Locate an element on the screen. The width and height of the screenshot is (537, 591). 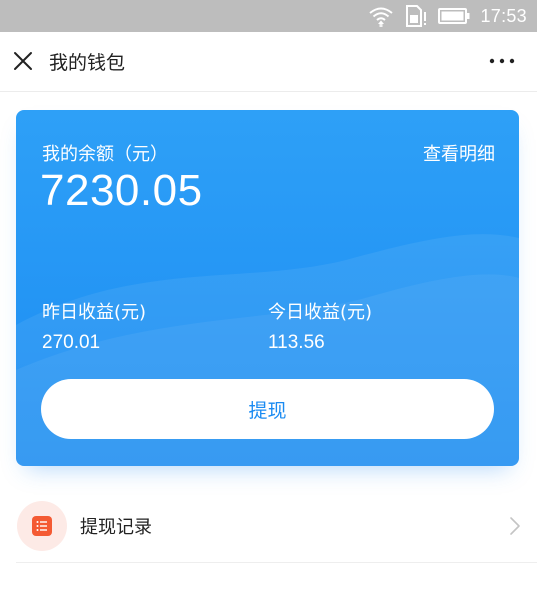
today-earnings-value: 113.56 is located at coordinates (296, 342).